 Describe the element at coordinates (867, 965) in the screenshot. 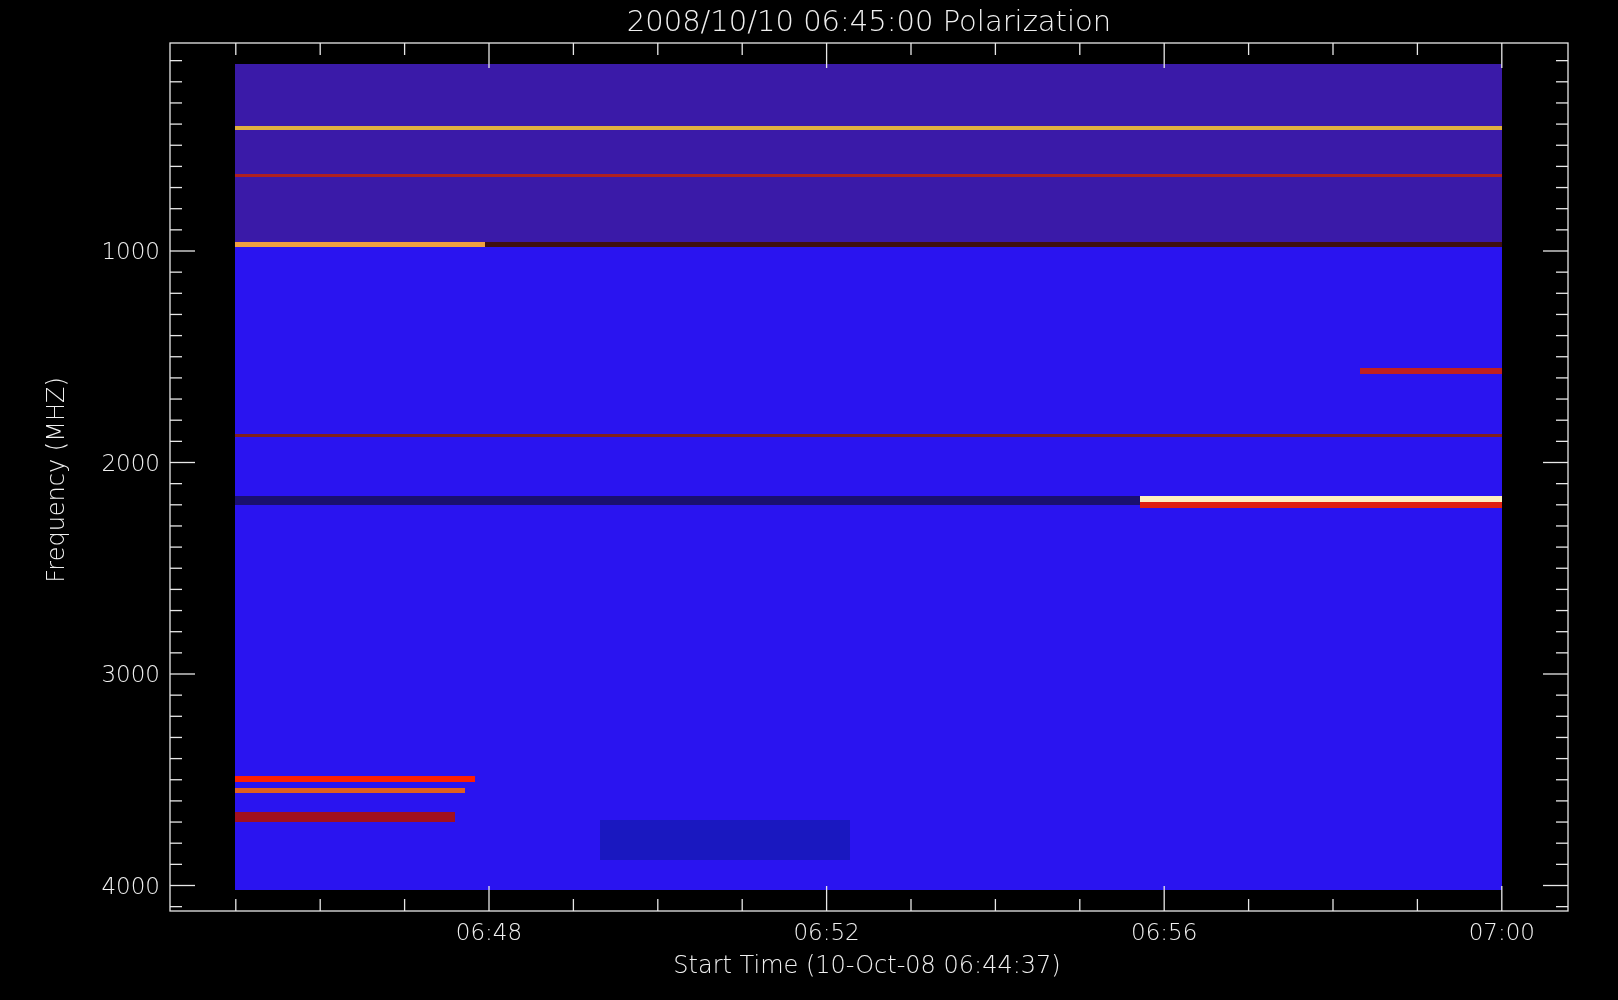

I see `x-axis-label: Start Time (10-Oct-08 06:44:37)` at that location.